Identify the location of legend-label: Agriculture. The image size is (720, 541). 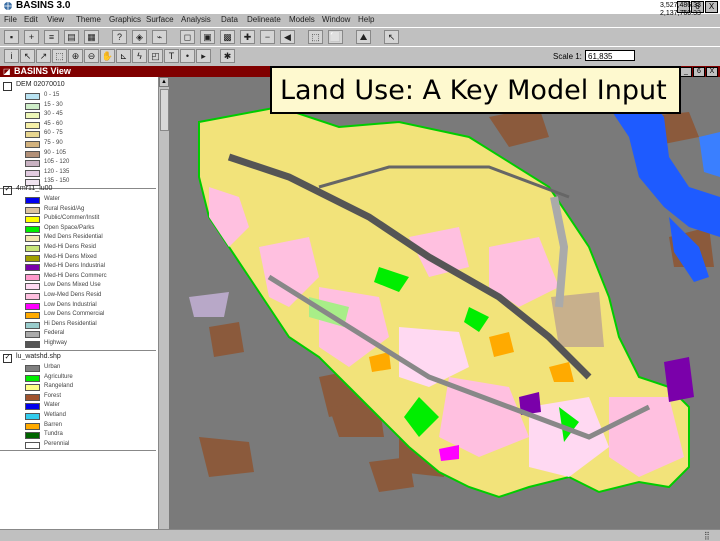
(58, 376).